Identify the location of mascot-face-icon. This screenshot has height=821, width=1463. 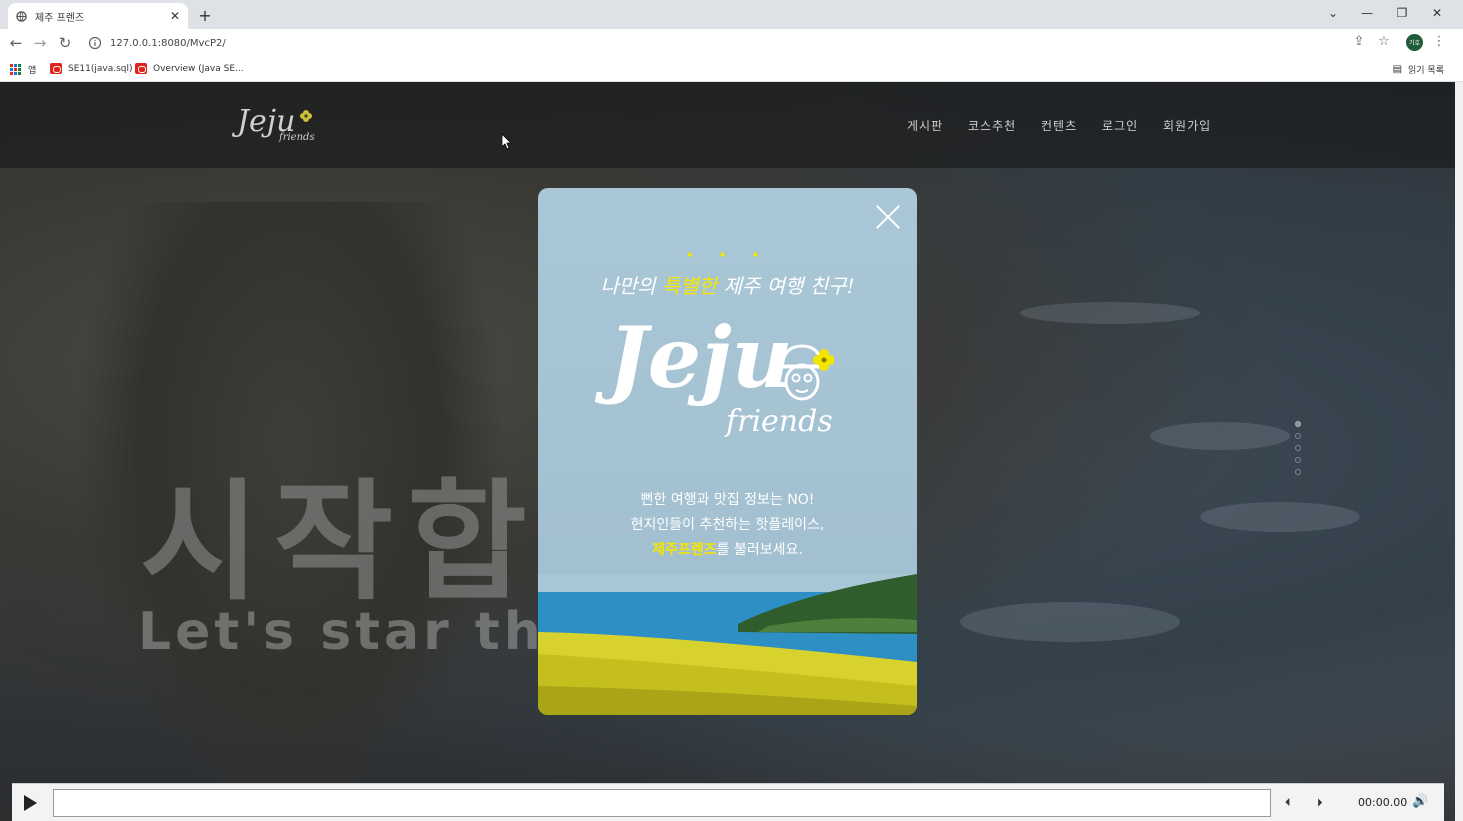
(806, 372).